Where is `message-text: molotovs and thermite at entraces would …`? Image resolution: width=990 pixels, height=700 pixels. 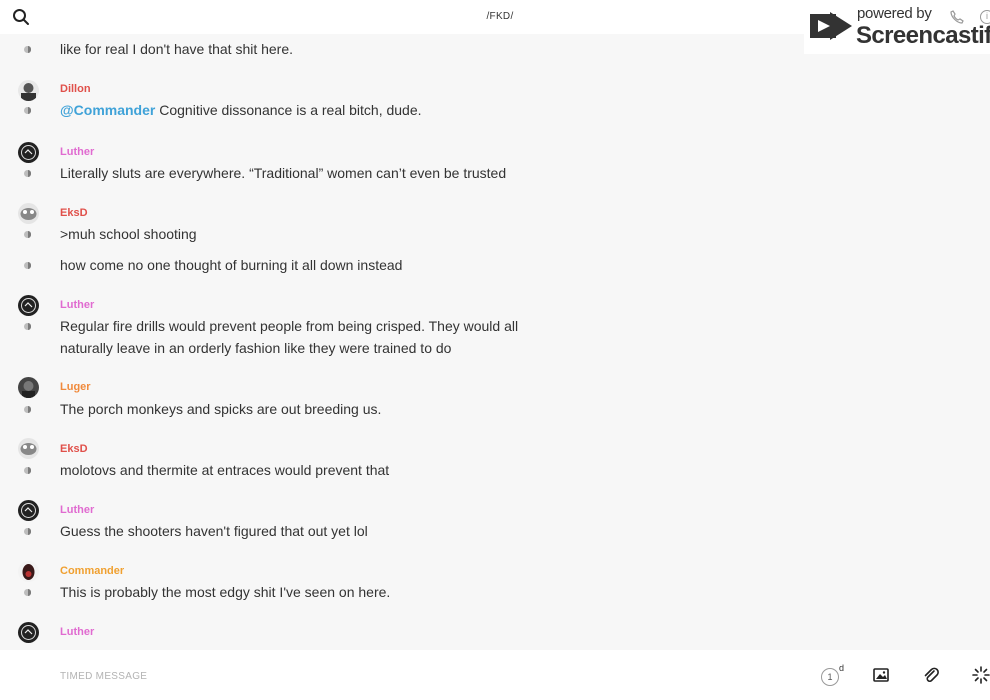
message-text: molotovs and thermite at entraces would … is located at coordinates (225, 470).